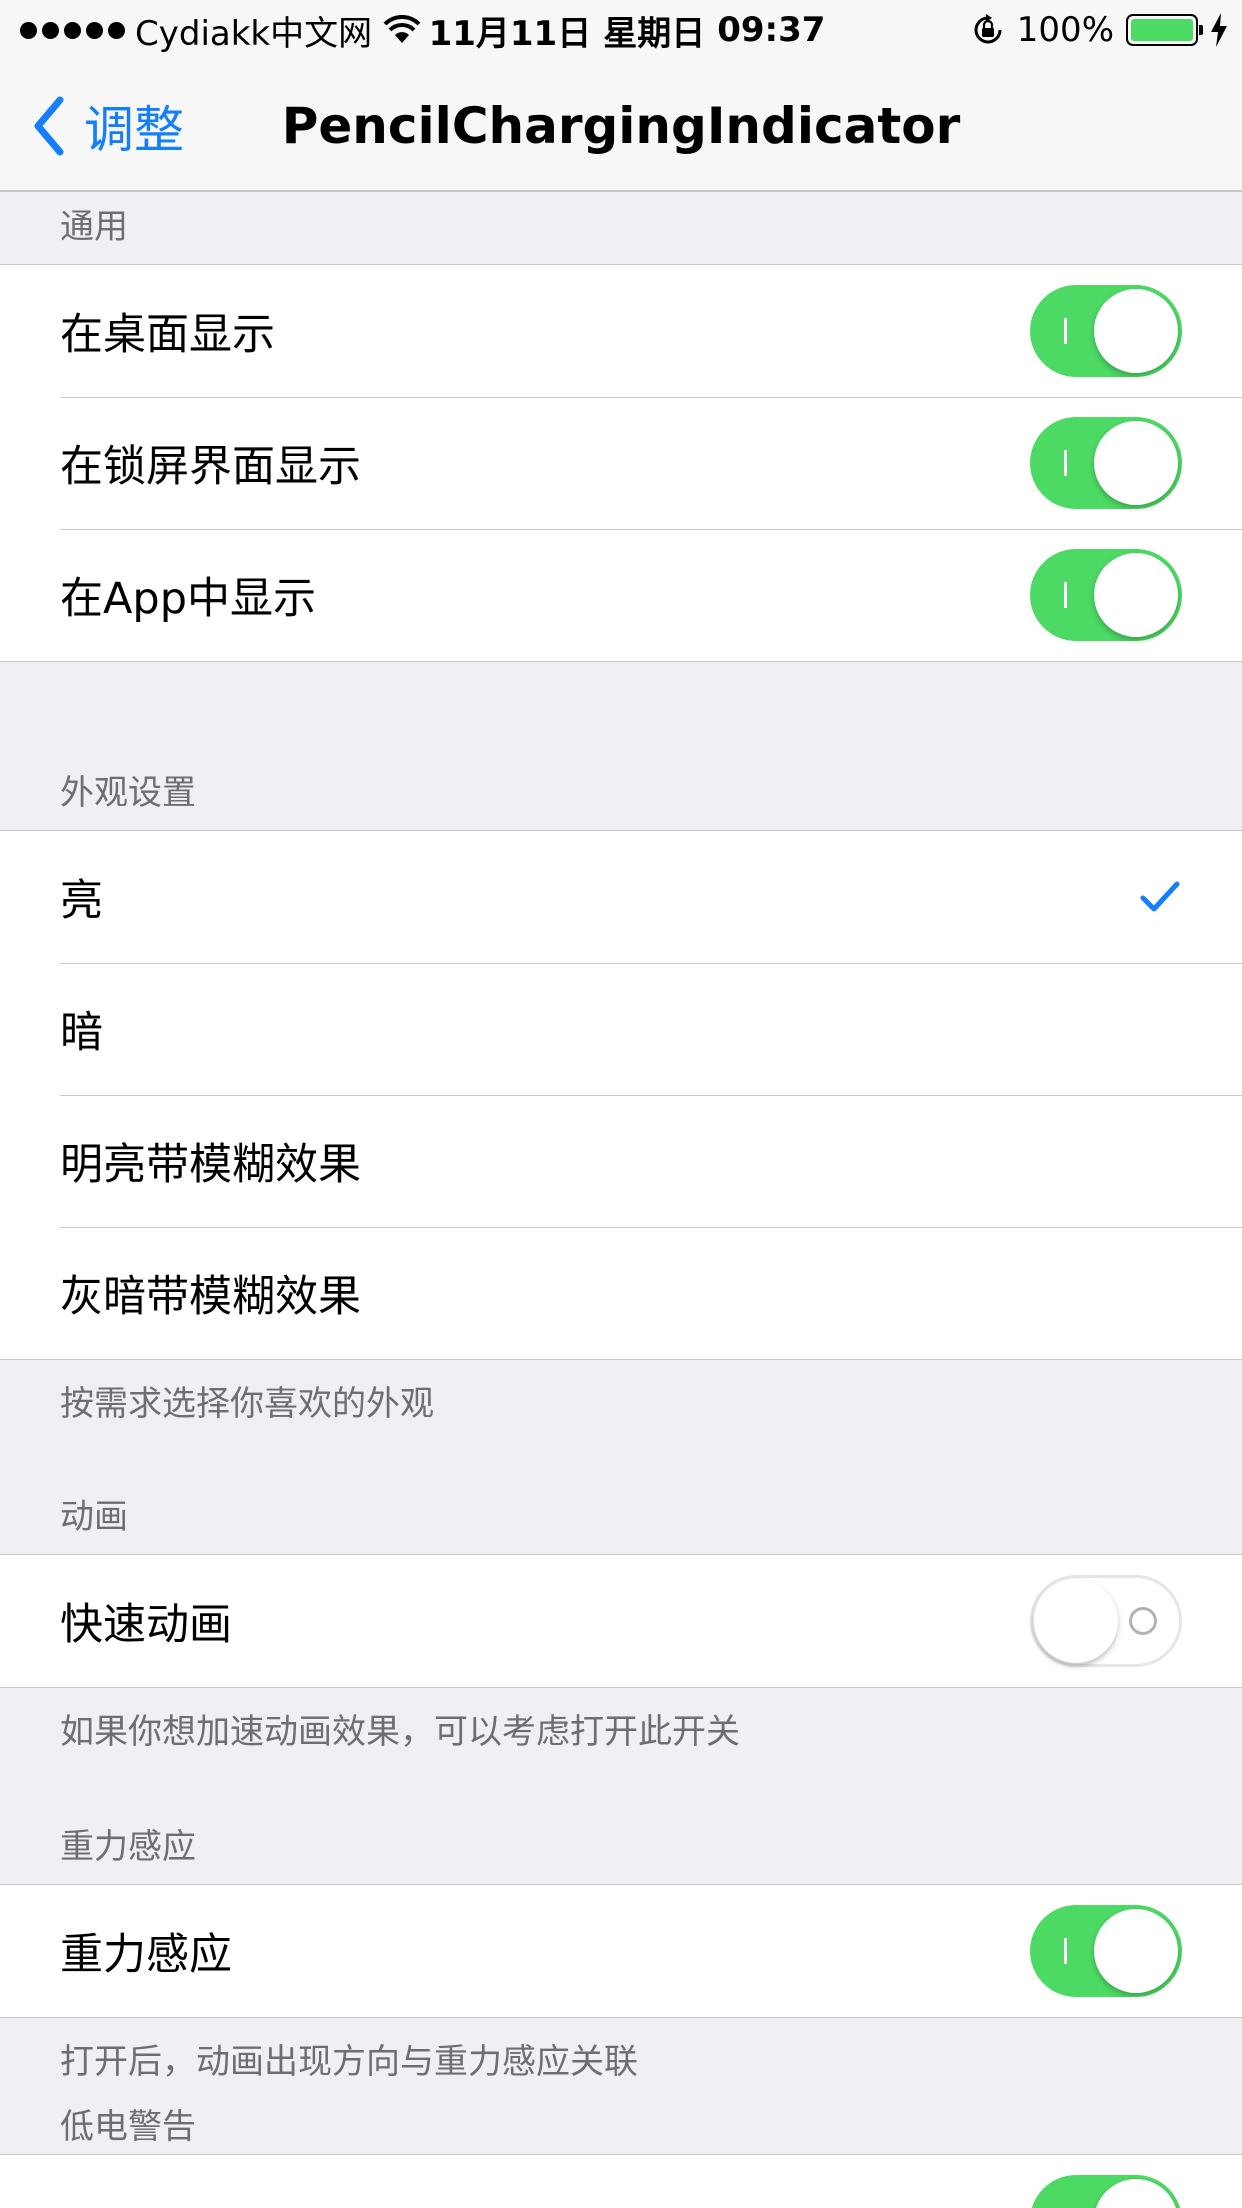 This screenshot has height=2208, width=1242. I want to click on charging-bolt-icon, so click(1219, 30).